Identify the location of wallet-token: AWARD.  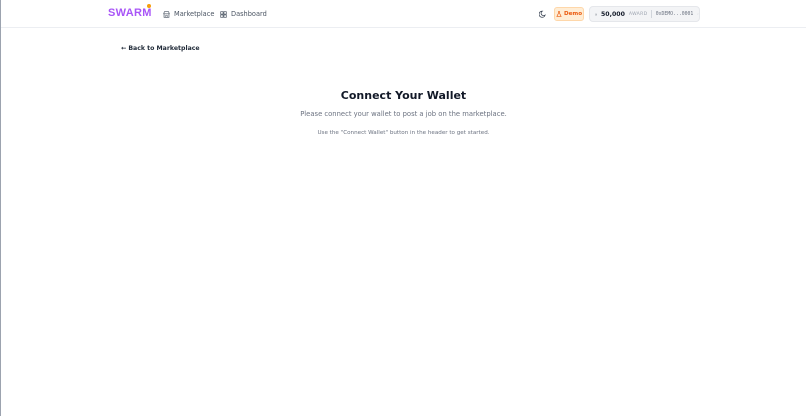
(638, 14).